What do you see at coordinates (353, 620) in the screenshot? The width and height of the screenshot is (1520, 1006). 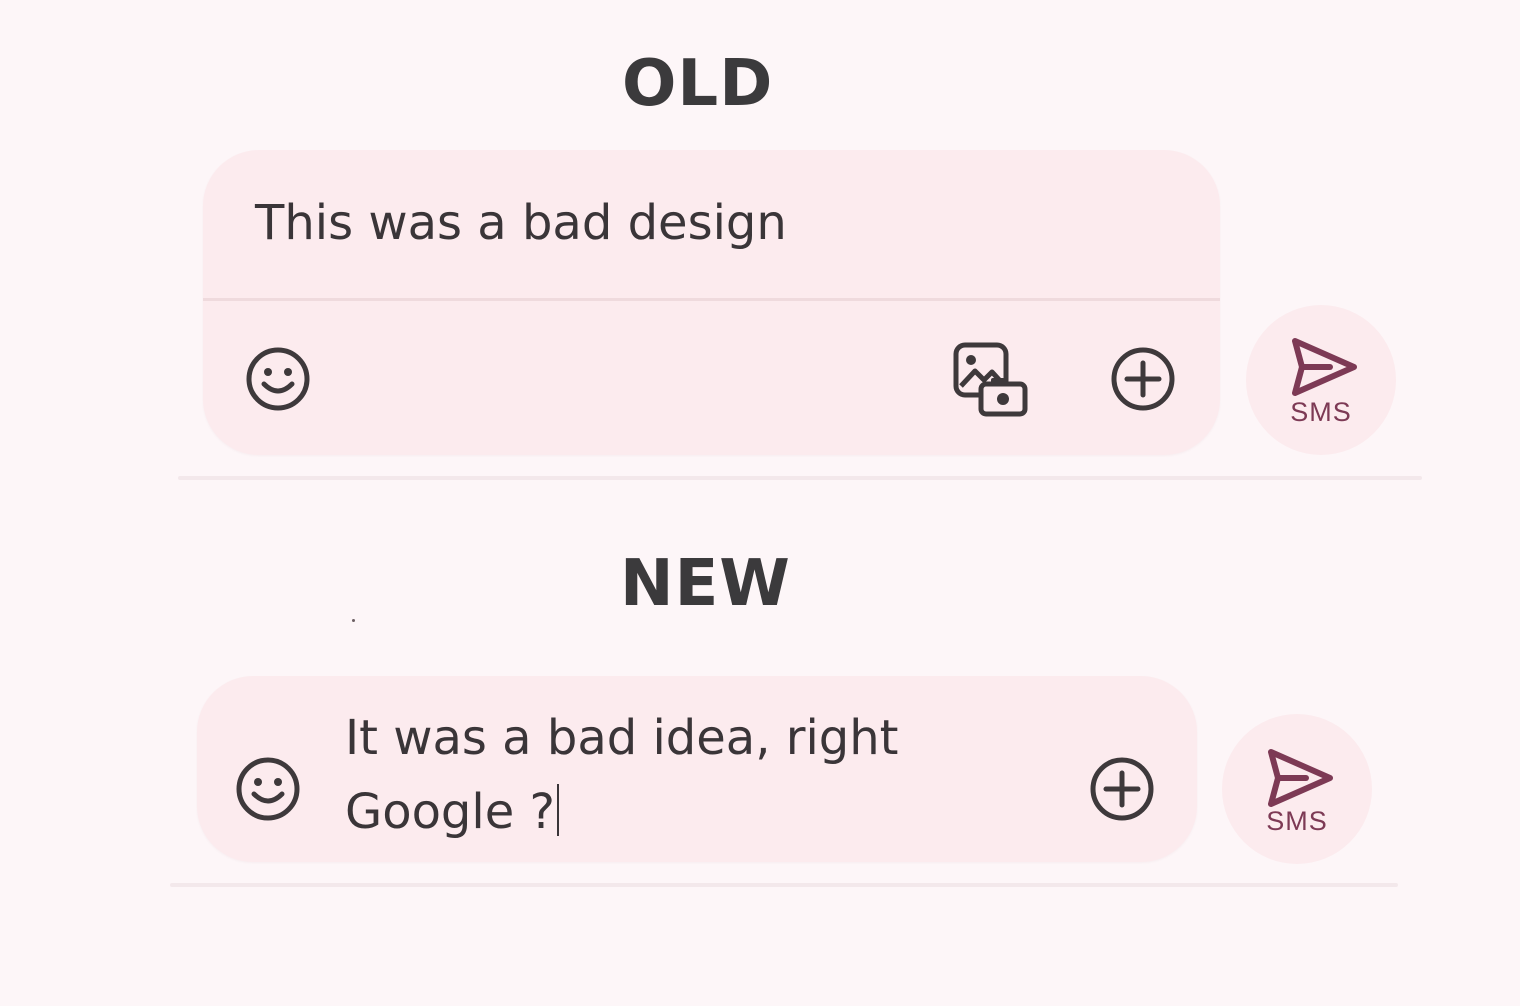 I see `stray-dot` at bounding box center [353, 620].